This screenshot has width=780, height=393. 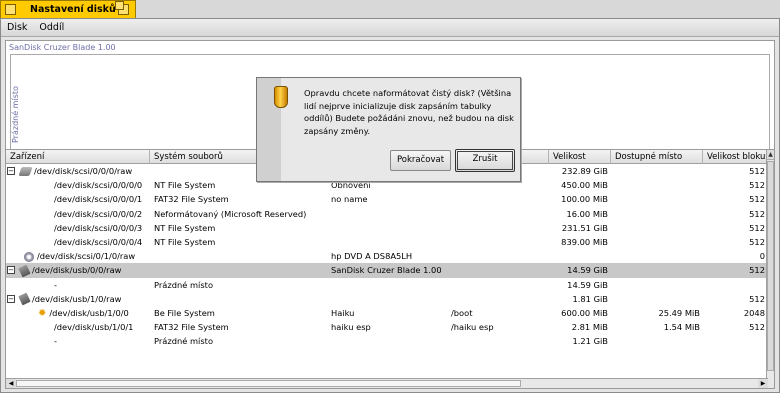 What do you see at coordinates (51, 27) in the screenshot?
I see `menu-partition: Oddíl` at bounding box center [51, 27].